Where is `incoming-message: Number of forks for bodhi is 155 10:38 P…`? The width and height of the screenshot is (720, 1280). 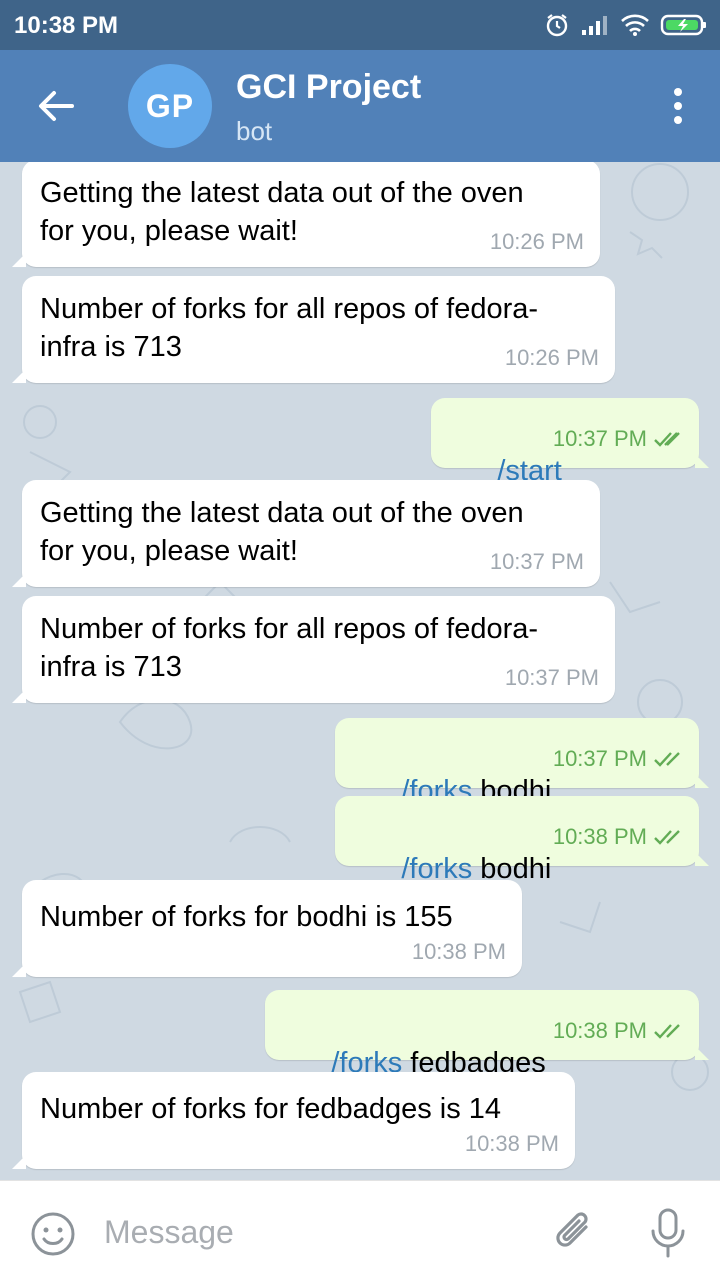 incoming-message: Number of forks for bodhi is 155 10:38 P… is located at coordinates (267, 928).